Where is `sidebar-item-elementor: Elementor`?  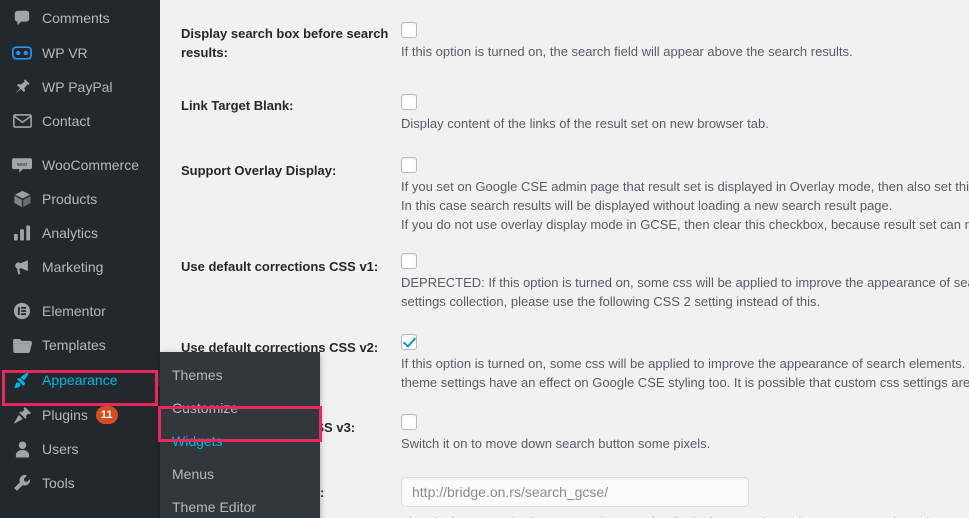
sidebar-item-elementor: Elementor is located at coordinates (80, 311).